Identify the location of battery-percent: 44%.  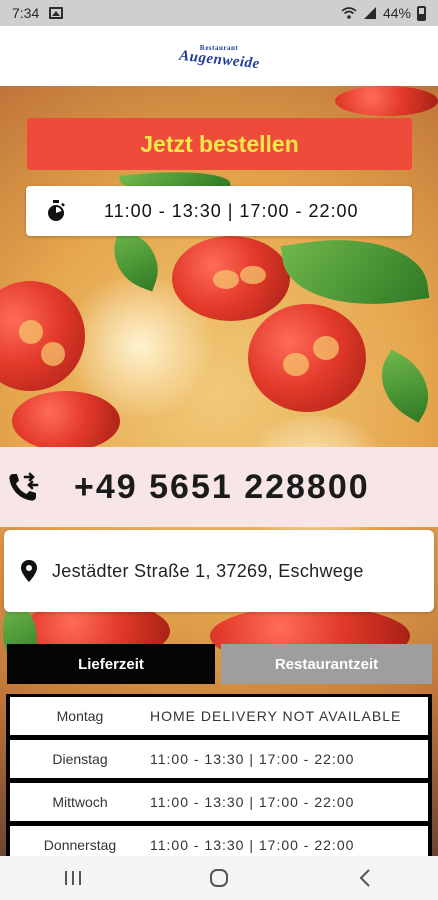
(396, 13).